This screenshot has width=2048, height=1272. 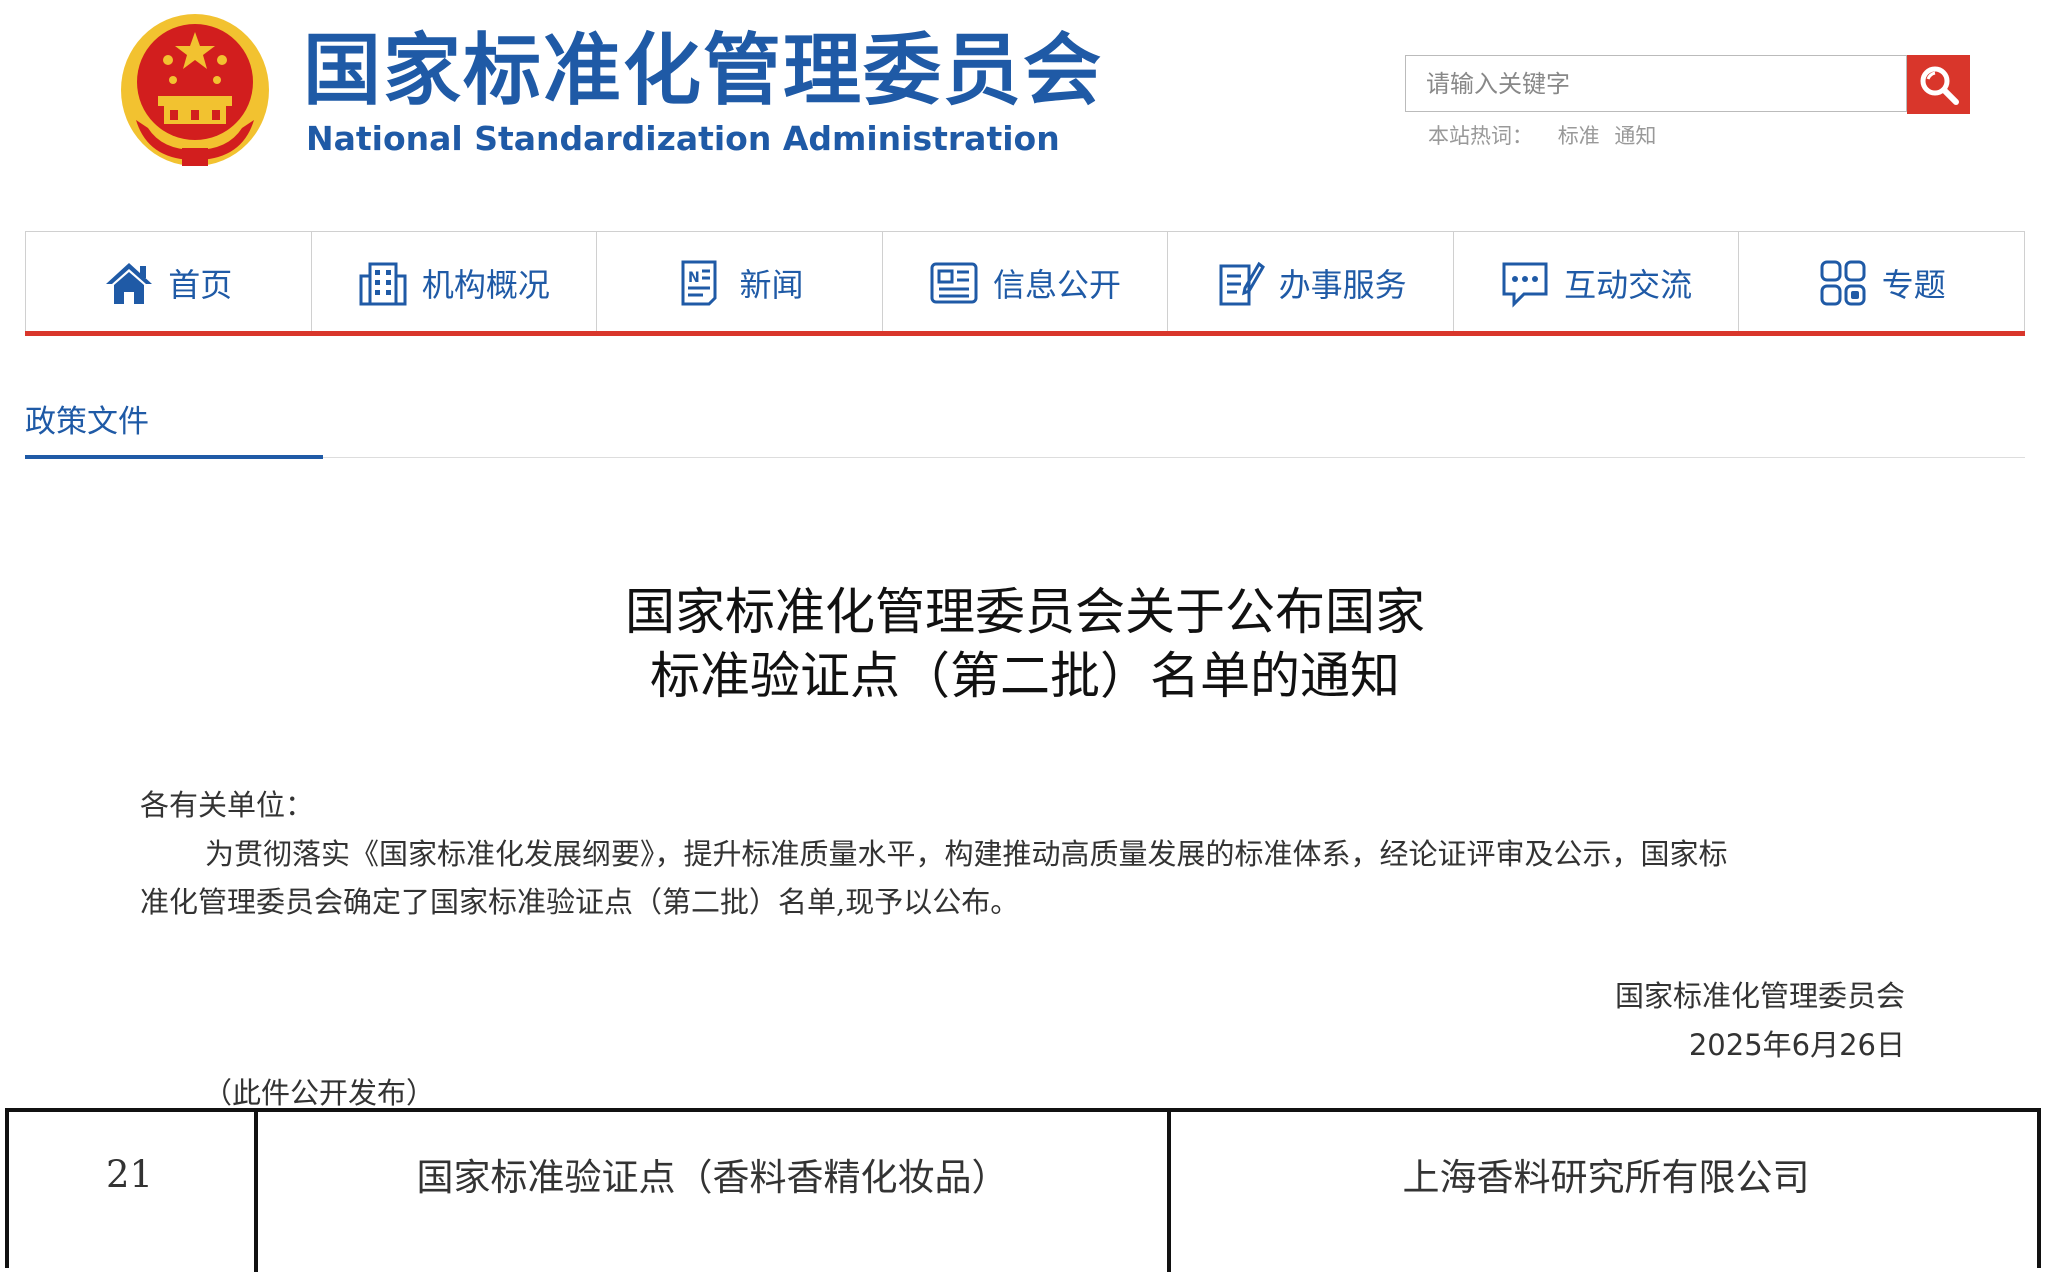 I want to click on section-divider, so click(x=1025, y=457).